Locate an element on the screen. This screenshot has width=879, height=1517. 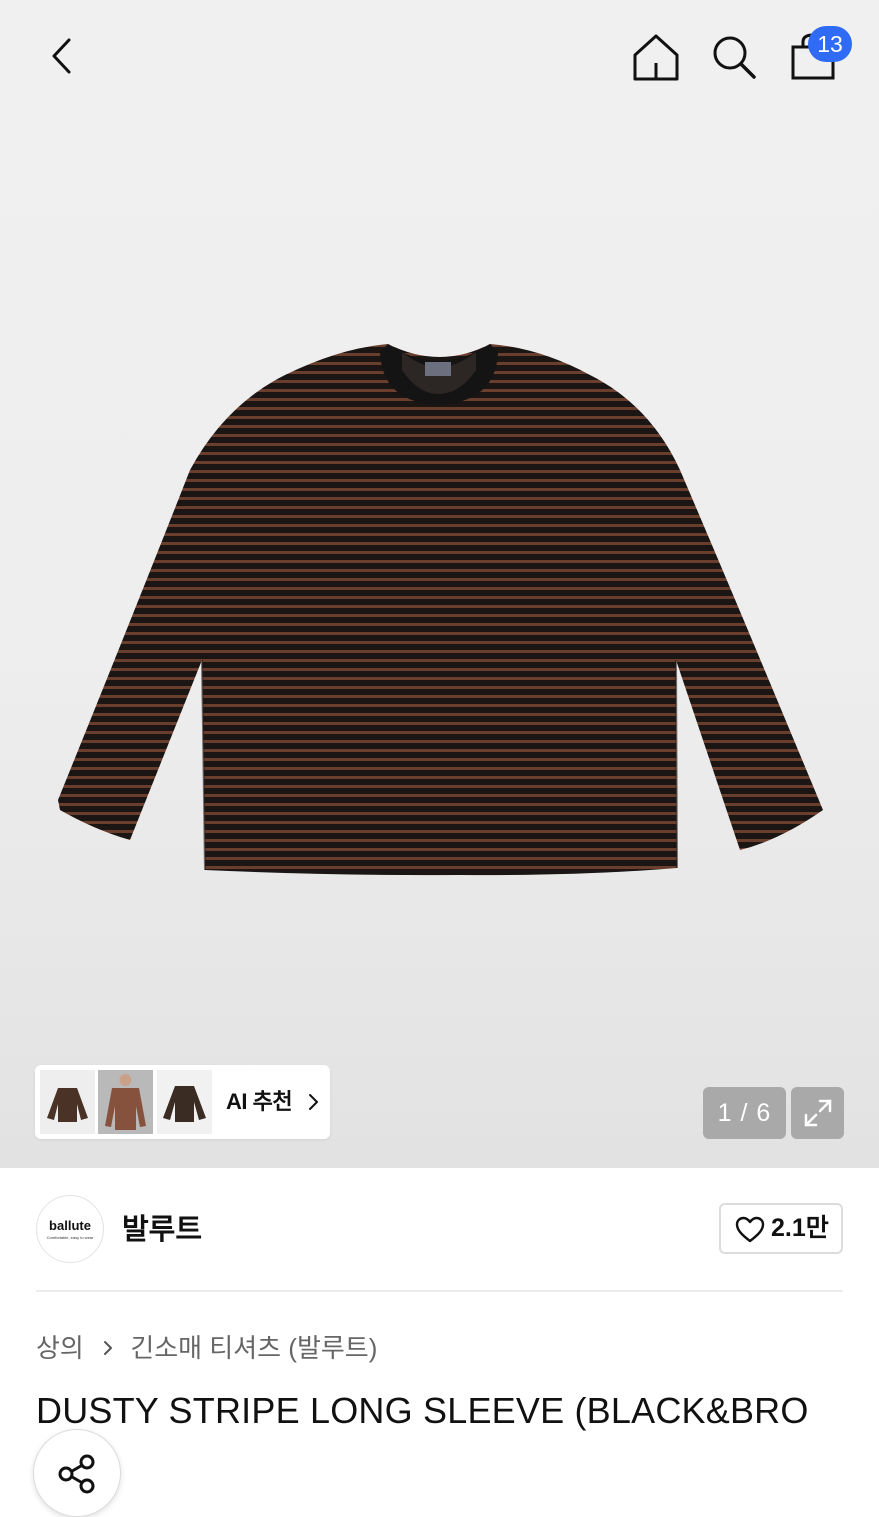
brand-logo-tagline: Comfortable, easy to wear is located at coordinates (70, 1237).